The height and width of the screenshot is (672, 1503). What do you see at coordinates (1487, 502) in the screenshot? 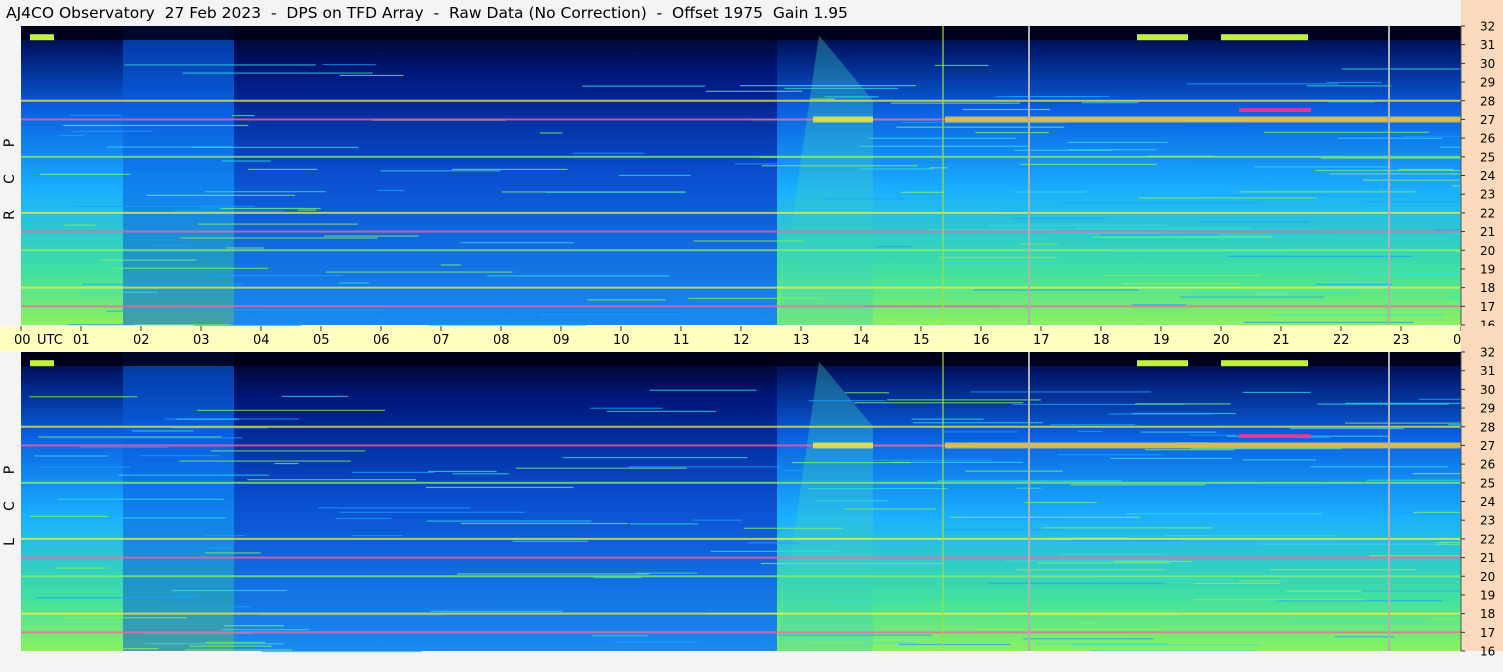
I see `lcp-tick-label: 24` at bounding box center [1487, 502].